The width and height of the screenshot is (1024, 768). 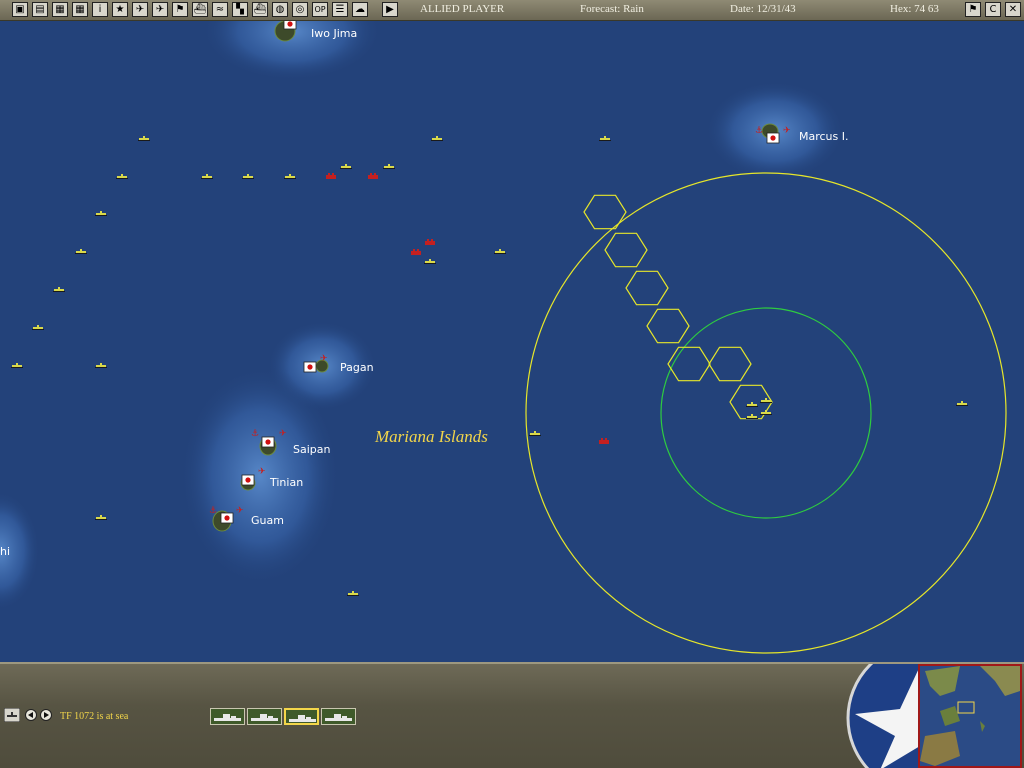 What do you see at coordinates (431, 436) in the screenshot?
I see `region-label: Mariana Islands` at bounding box center [431, 436].